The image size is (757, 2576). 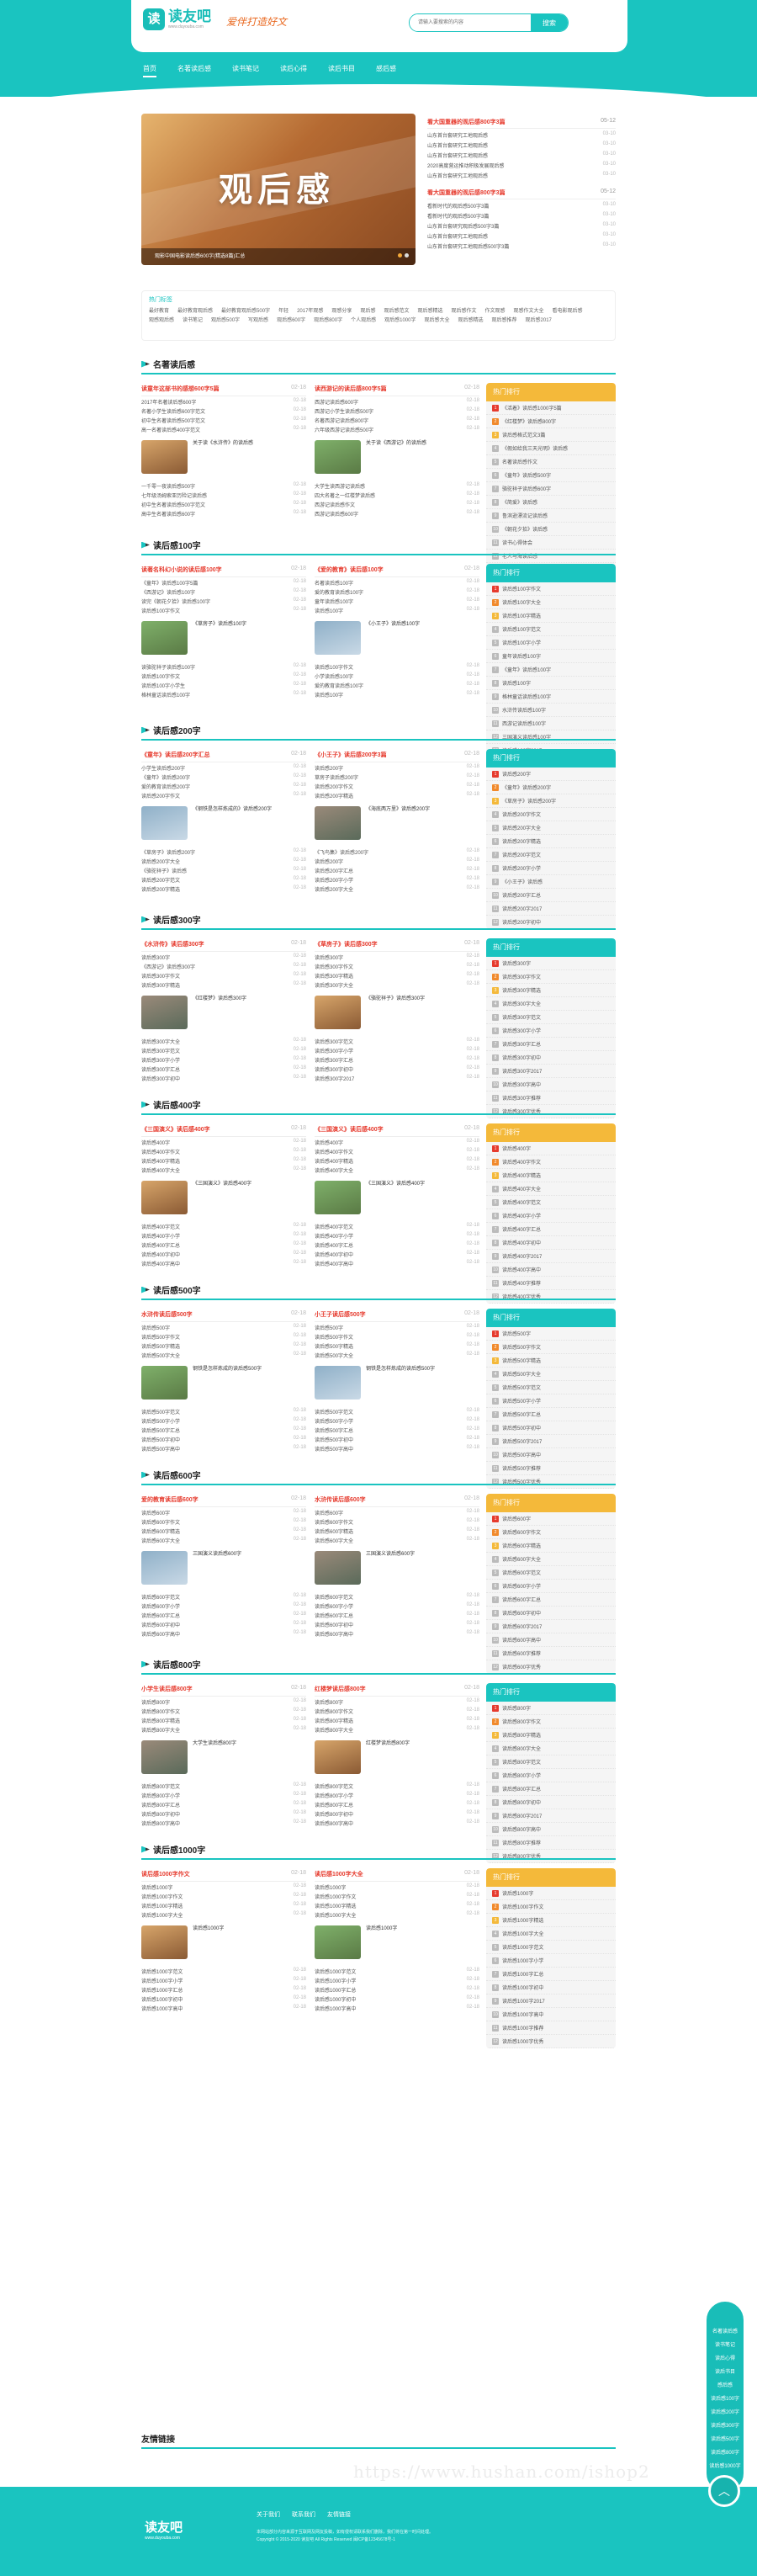 I want to click on ranking-item: 7 骆驼祥子读后感600字, so click(x=551, y=489).